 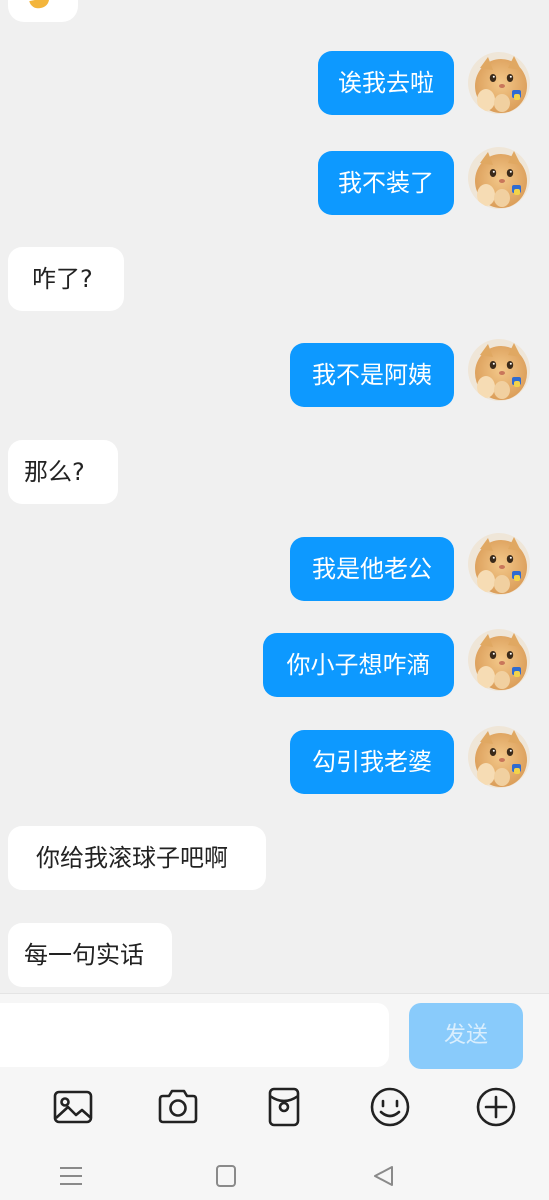 What do you see at coordinates (40, 5) in the screenshot?
I see `sticker-fragment` at bounding box center [40, 5].